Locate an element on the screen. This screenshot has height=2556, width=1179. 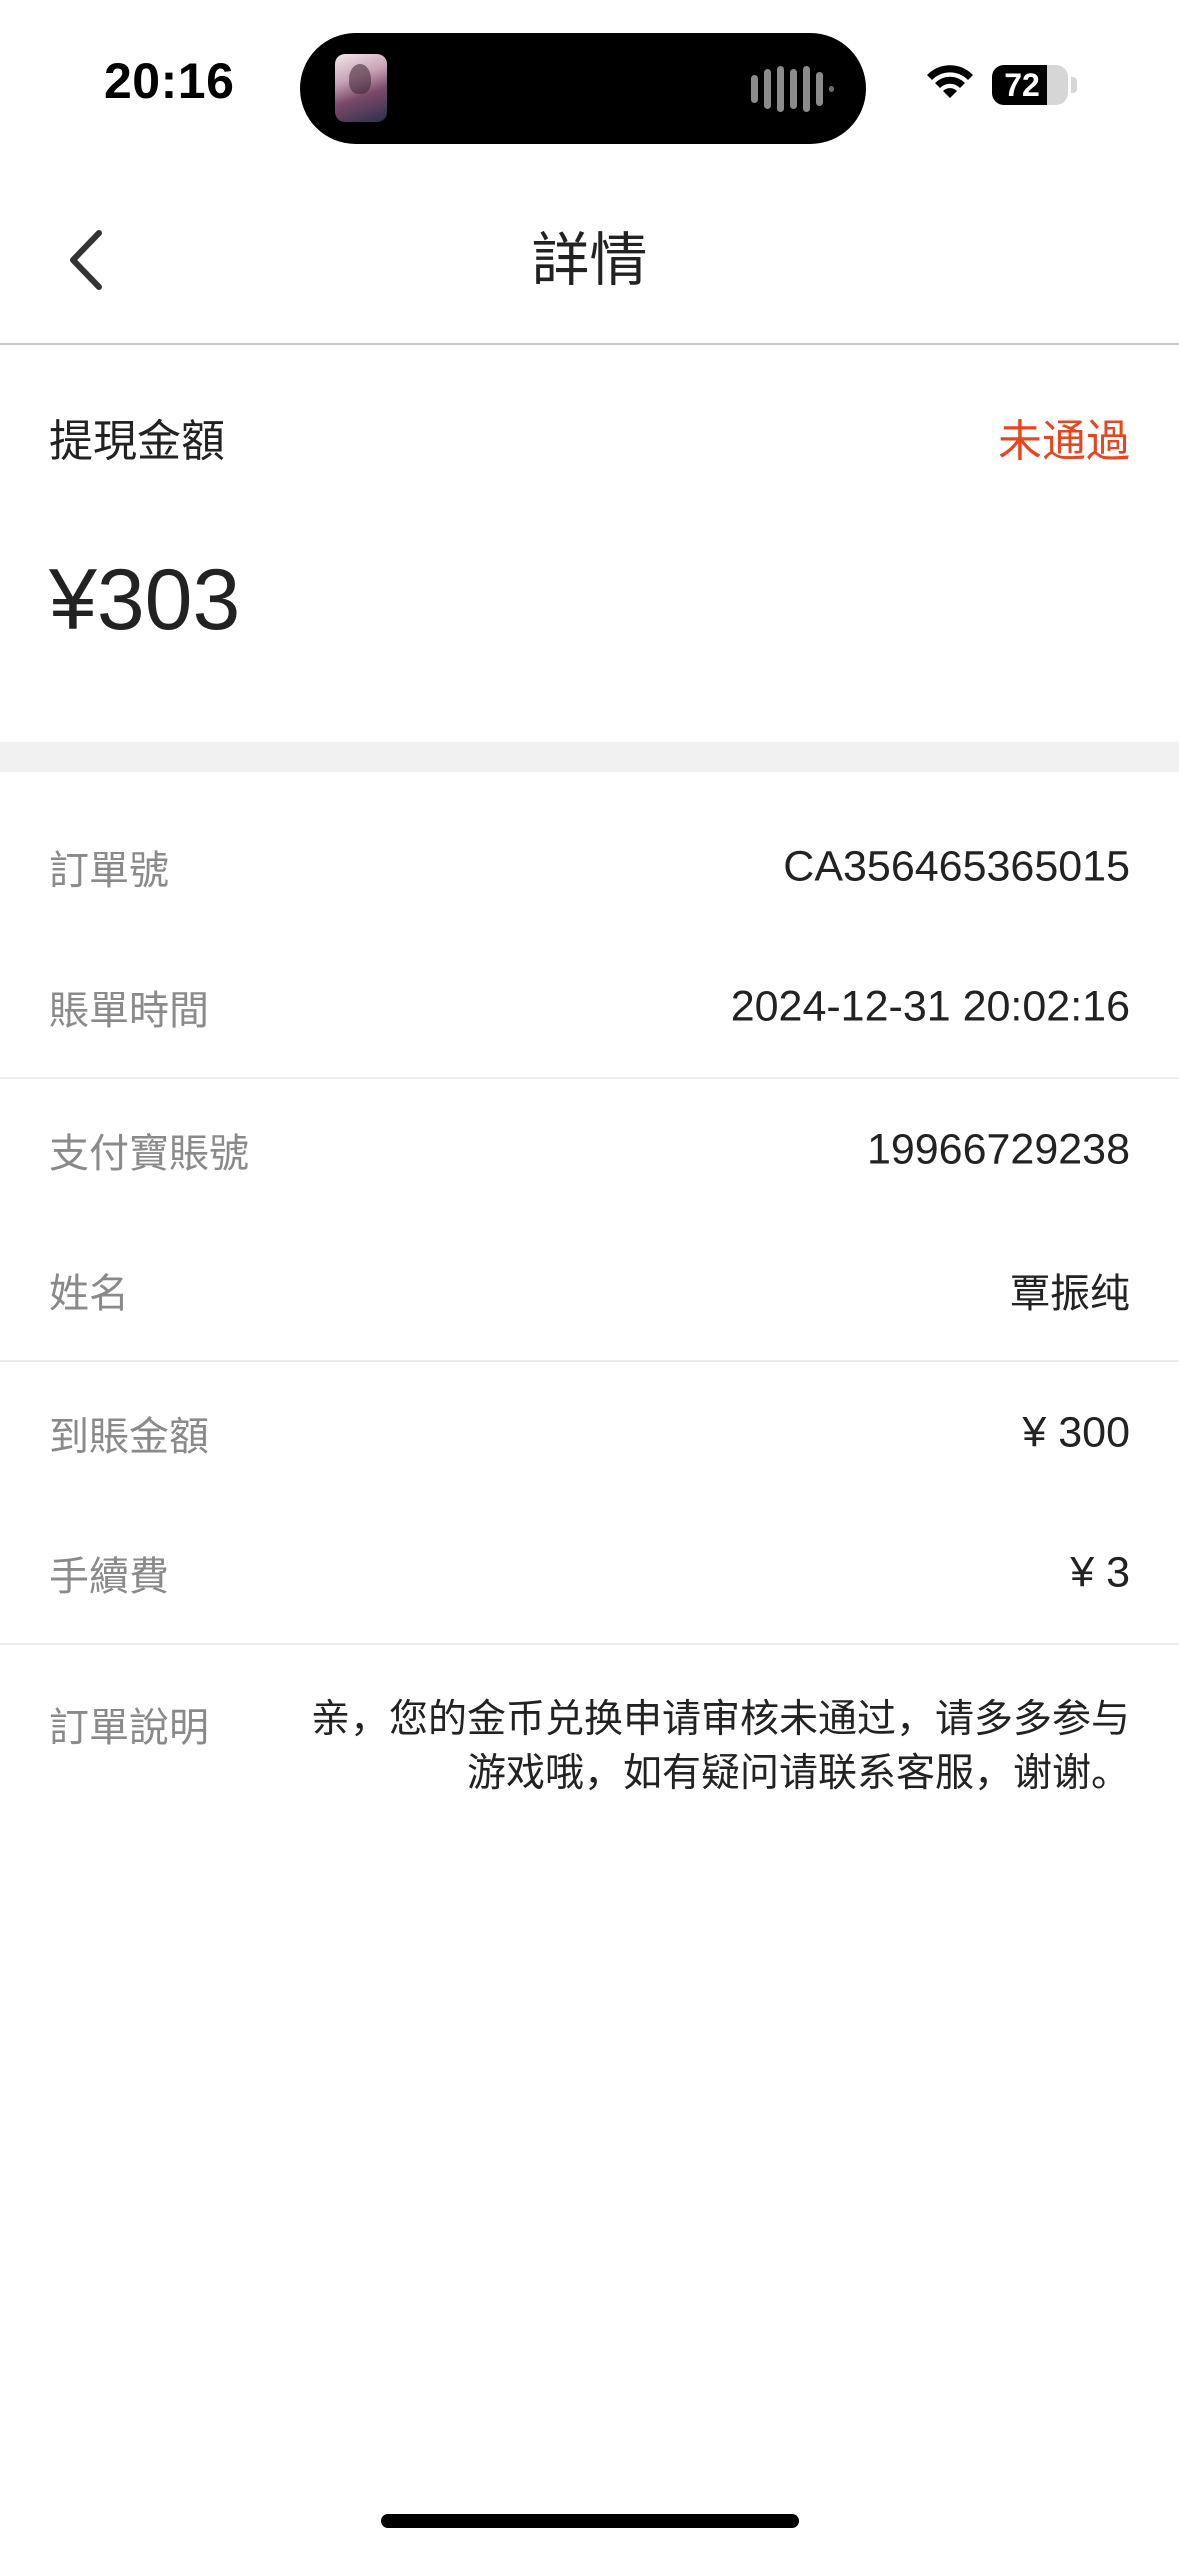
withdrawal-amount-label: 提現金額 is located at coordinates (137, 441).